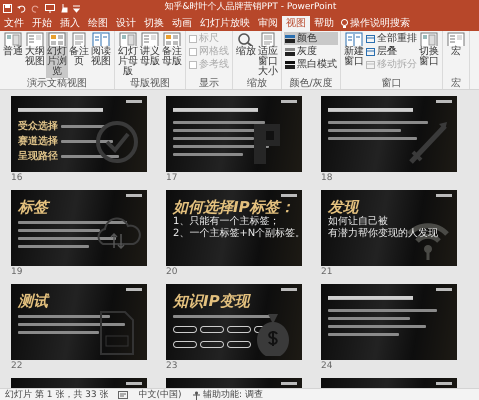 The width and height of the screenshot is (479, 400). I want to click on group-label: 缩放, so click(257, 83).